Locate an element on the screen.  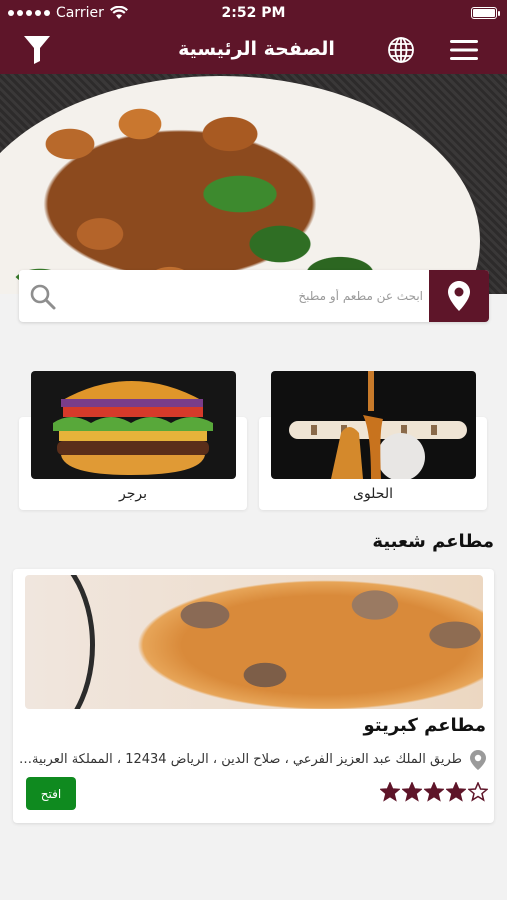
star-empty-icon is located at coordinates (478, 792).